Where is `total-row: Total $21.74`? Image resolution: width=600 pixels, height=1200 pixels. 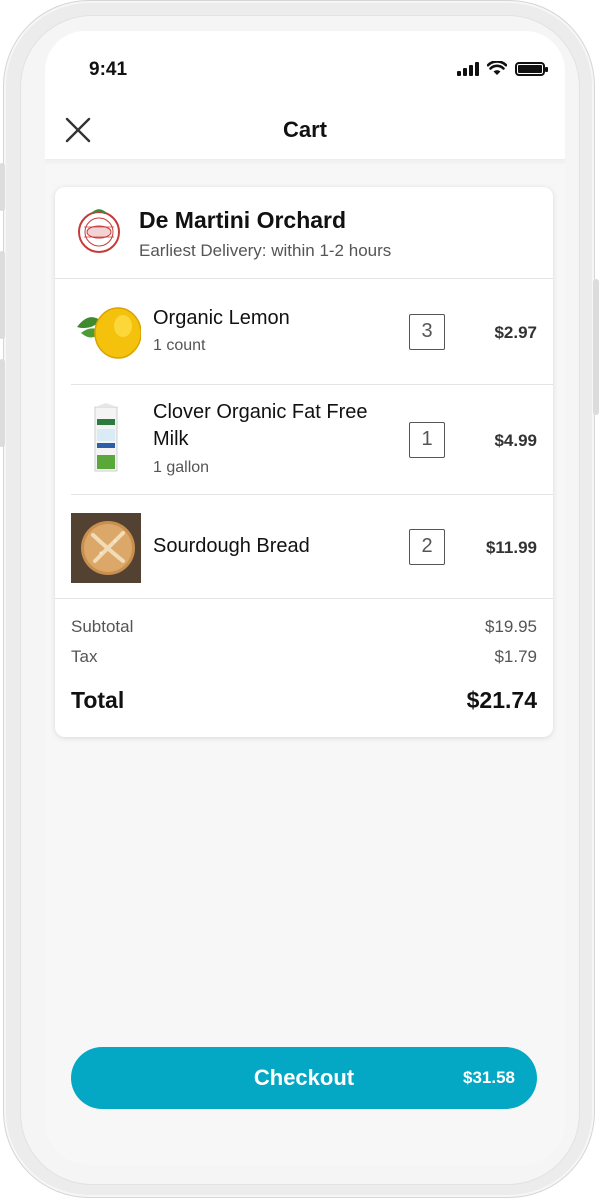
total-row: Total $21.74 is located at coordinates (304, 700).